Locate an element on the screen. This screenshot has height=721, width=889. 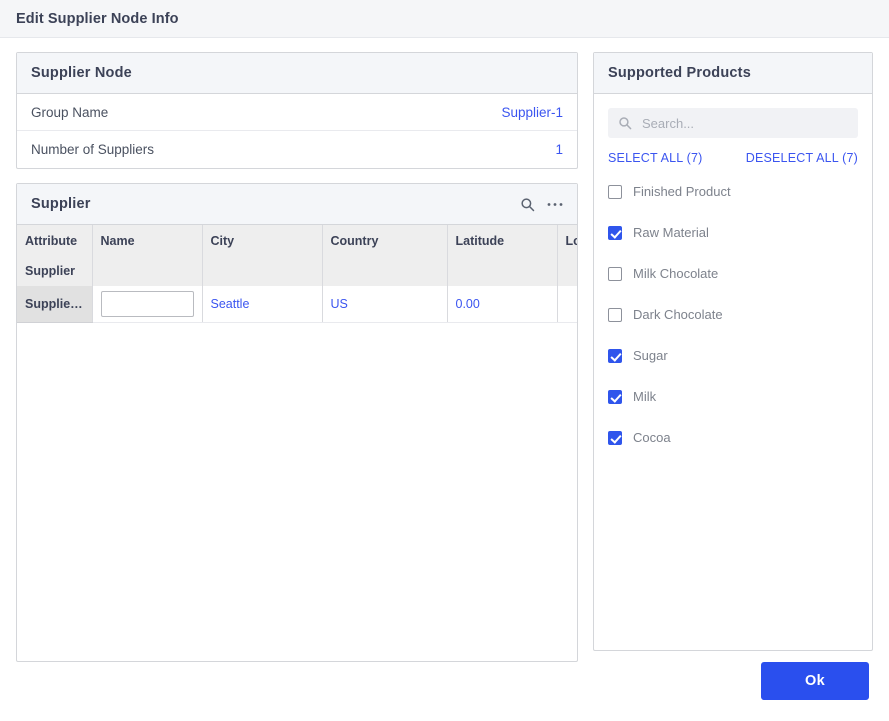
subheader-supplier: Supplier is located at coordinates (55, 271).